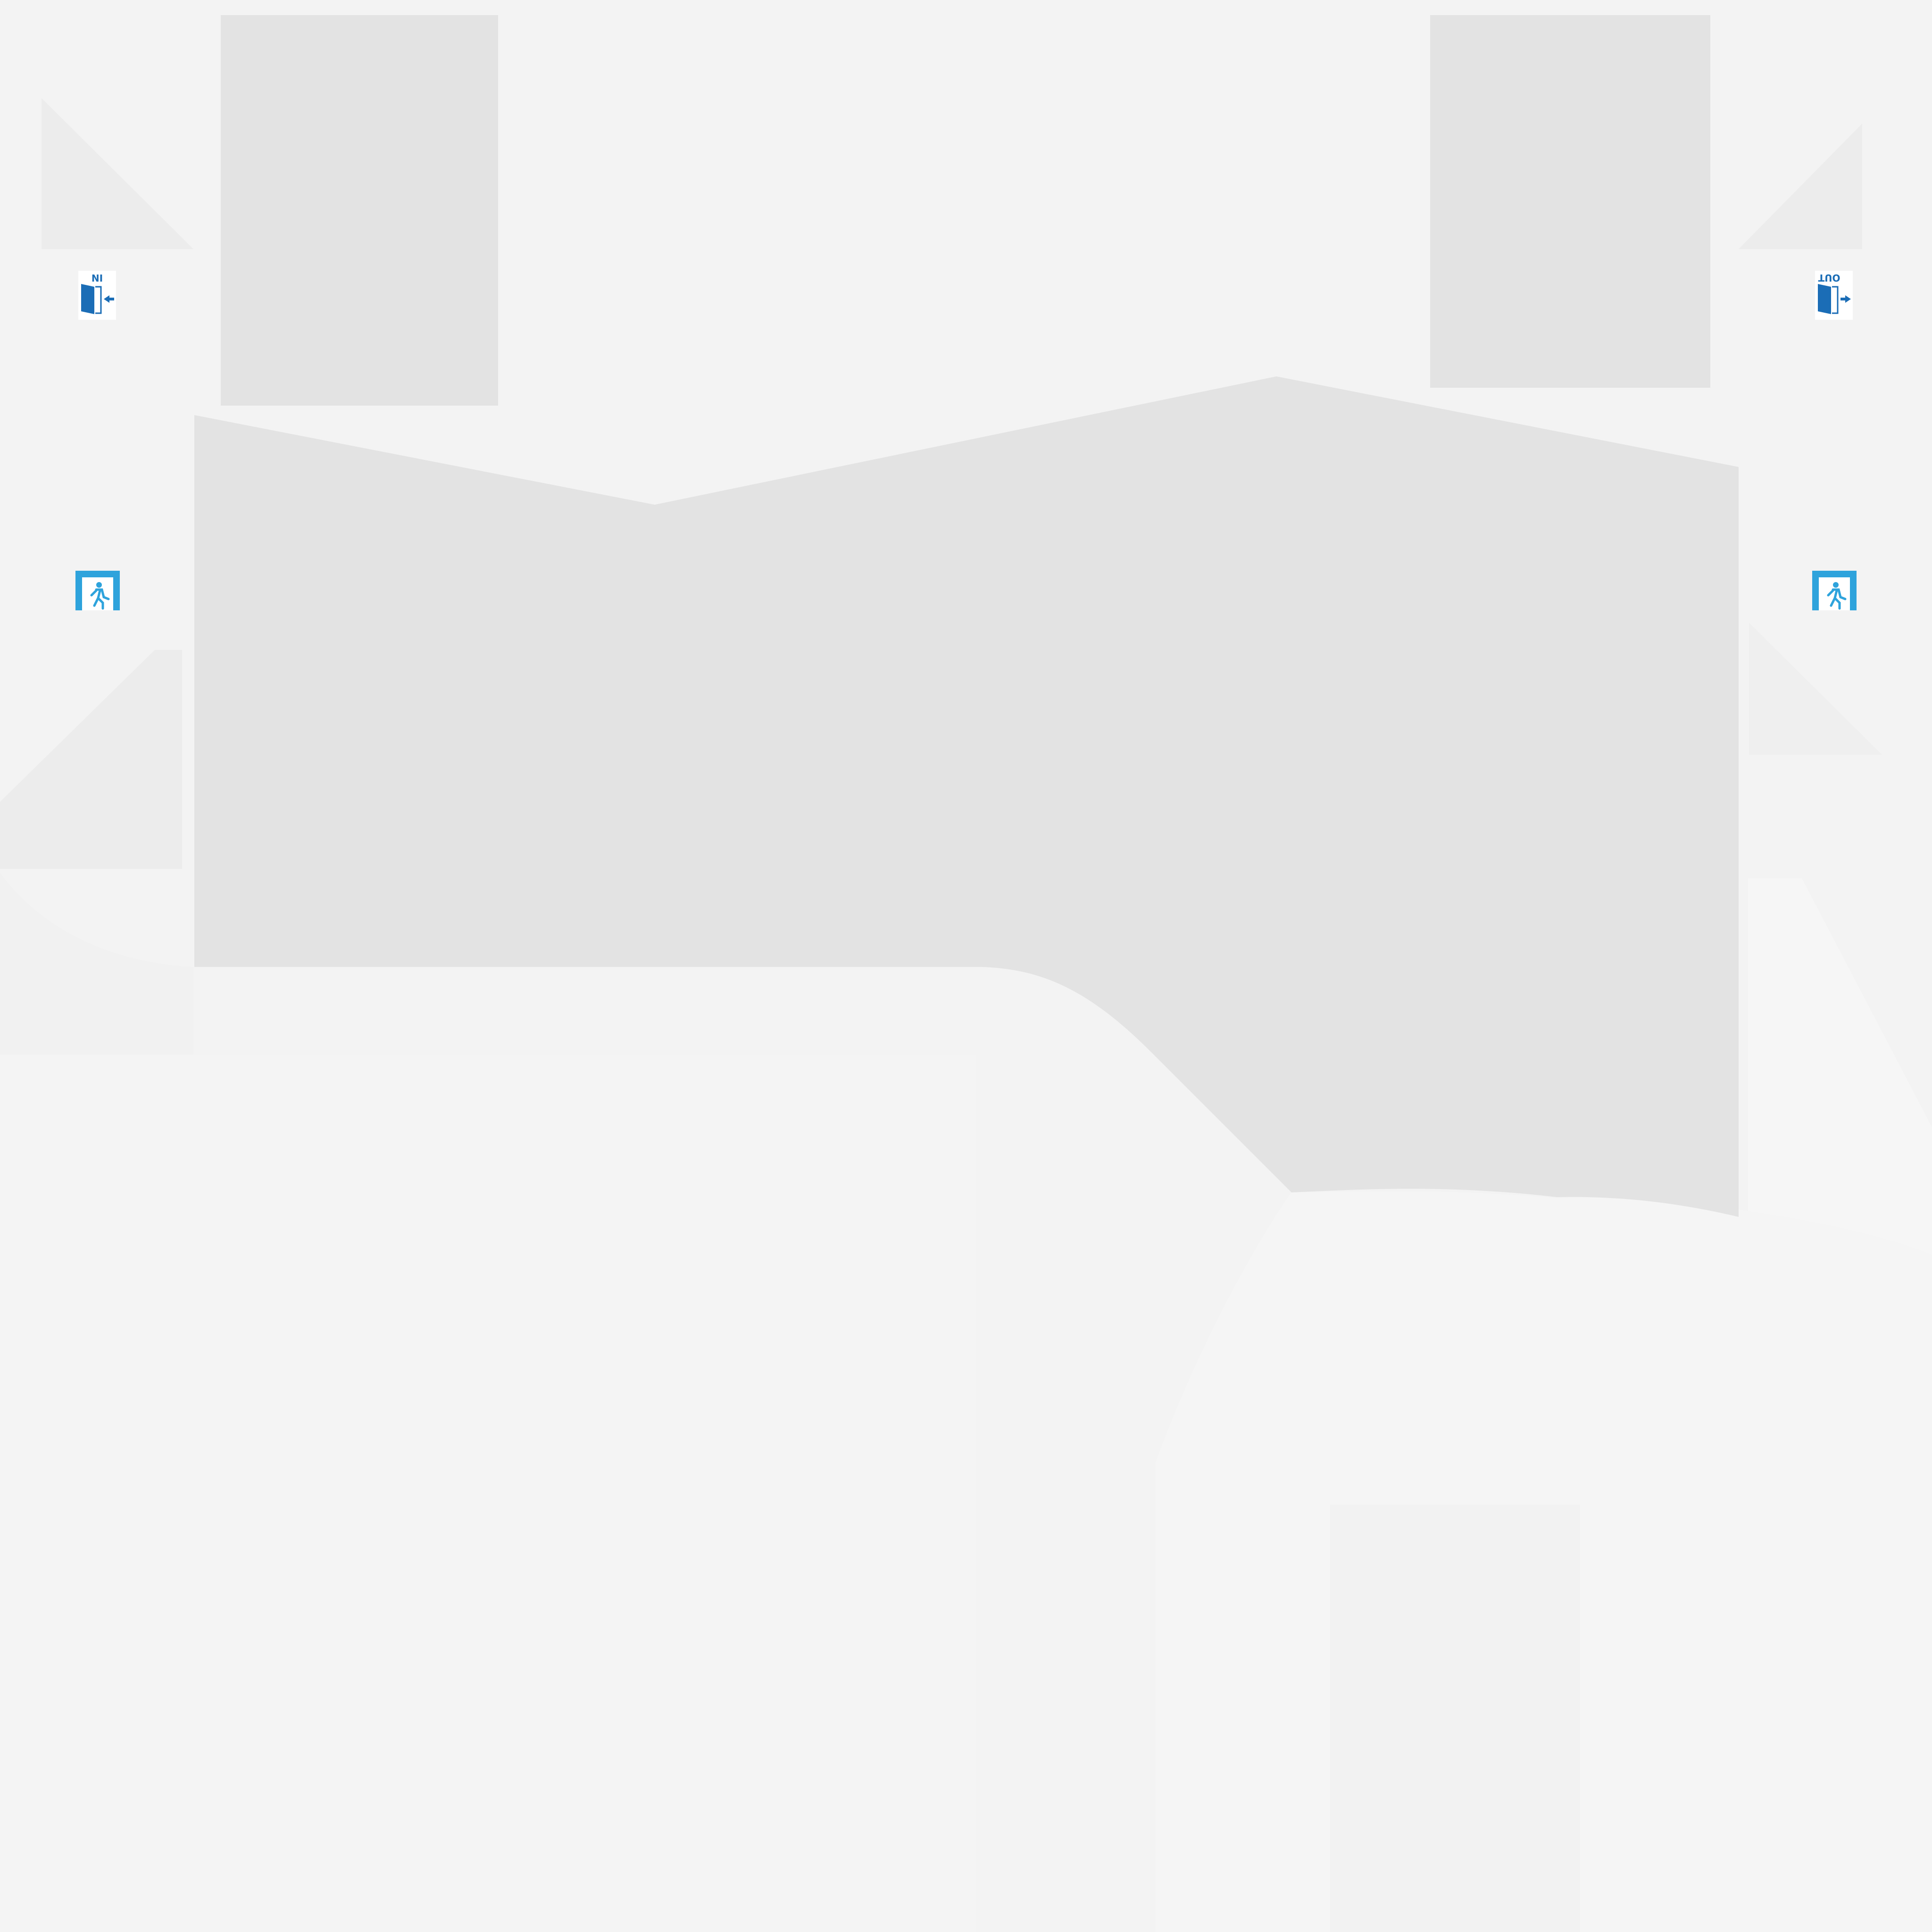 Image resolution: width=1932 pixels, height=1932 pixels. What do you see at coordinates (117, 174) in the screenshot?
I see `top-left-triangle` at bounding box center [117, 174].